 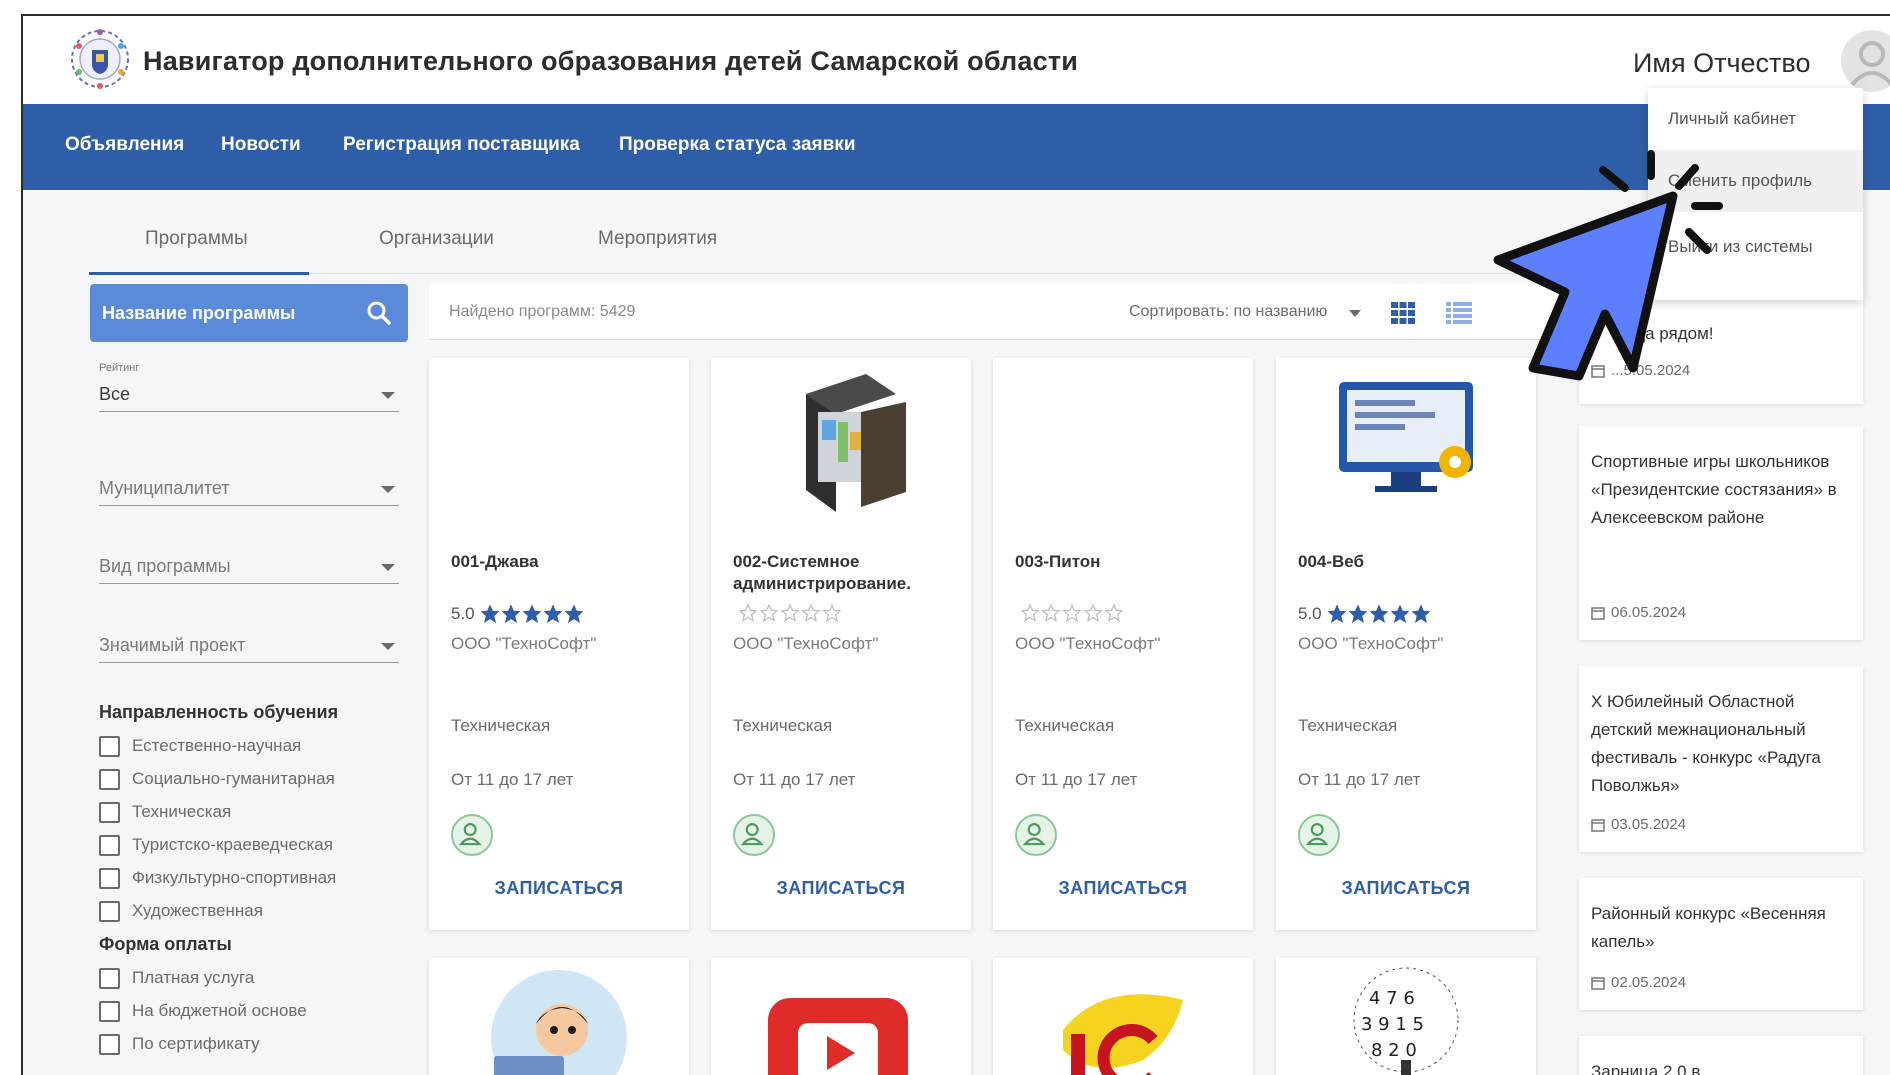 I want to click on emblem-logo-icon, so click(x=100, y=59).